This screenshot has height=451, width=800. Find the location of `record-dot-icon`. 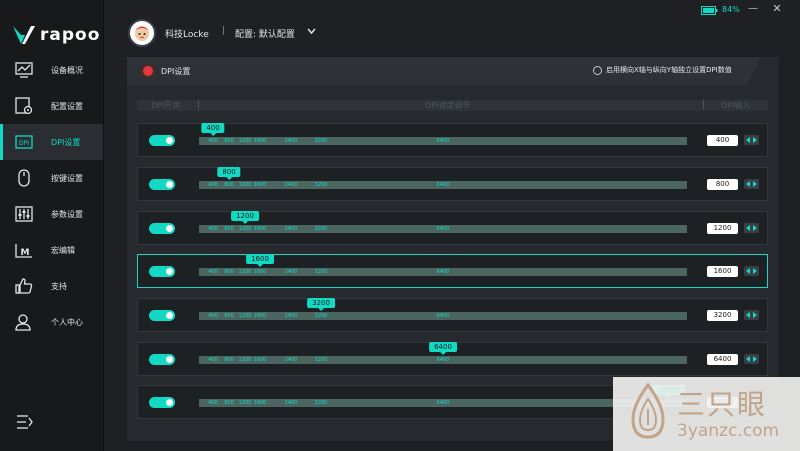

record-dot-icon is located at coordinates (148, 71).